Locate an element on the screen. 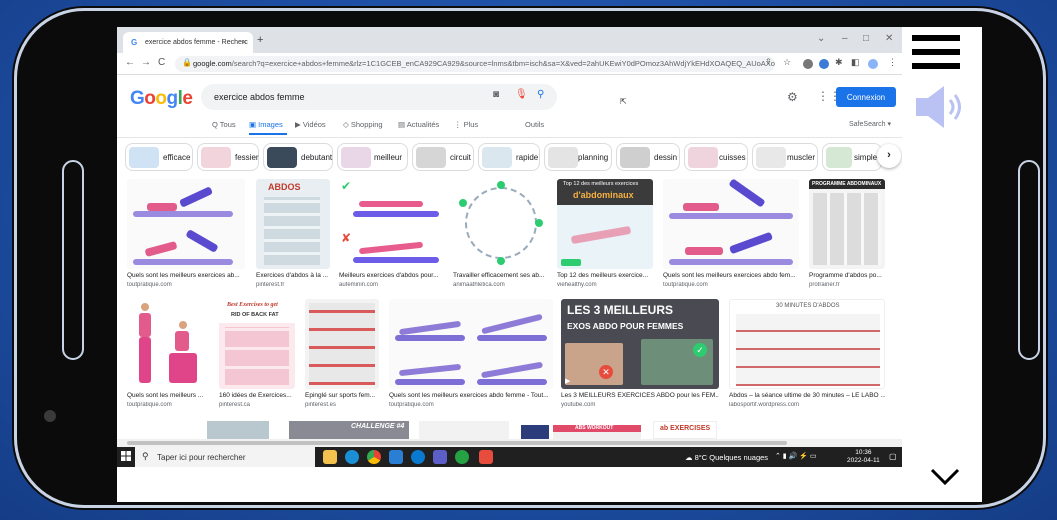 The image size is (1057, 520). bookmark-star-icon: ☆ is located at coordinates (787, 62).